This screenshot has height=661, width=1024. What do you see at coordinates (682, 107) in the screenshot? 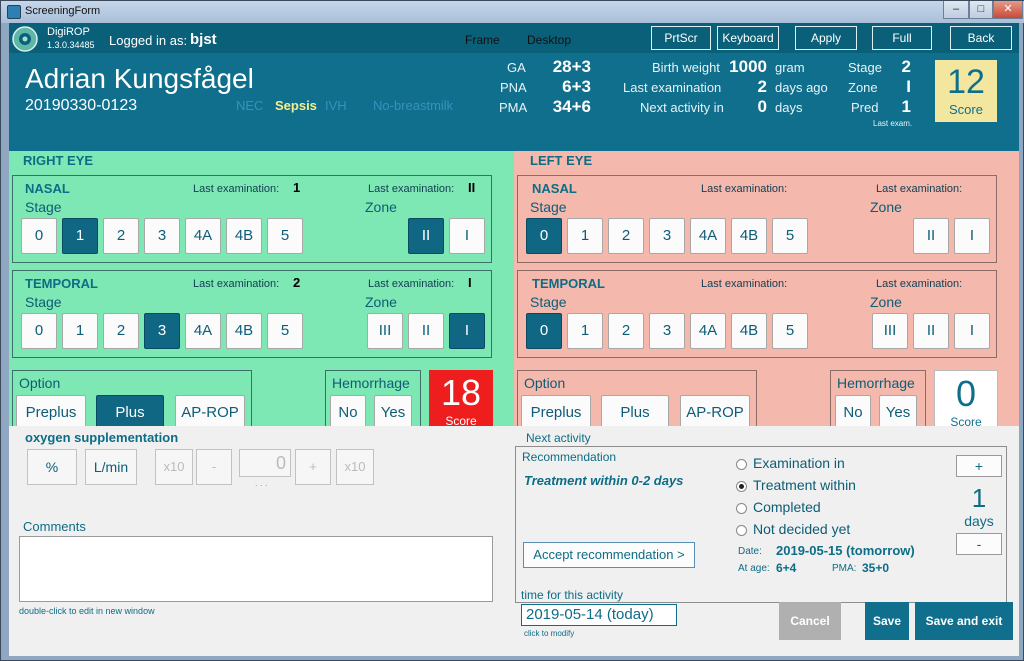
I see `next-activity-label: Next activity in` at bounding box center [682, 107].